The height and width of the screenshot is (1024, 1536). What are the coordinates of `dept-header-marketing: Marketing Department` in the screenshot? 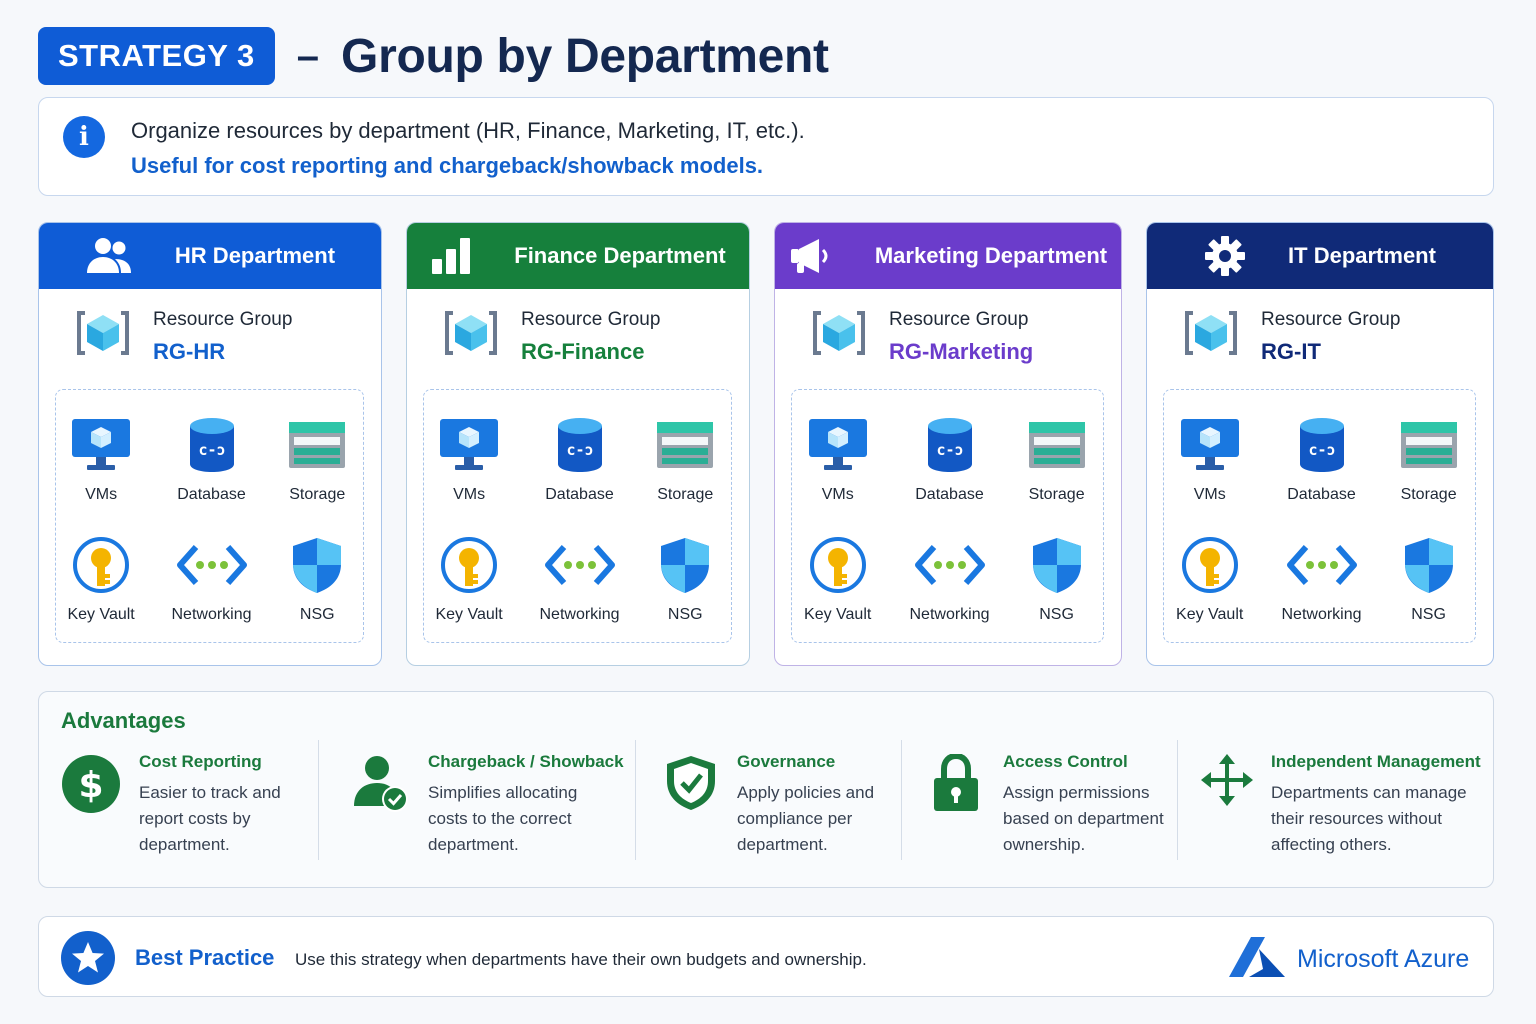 It's located at (948, 256).